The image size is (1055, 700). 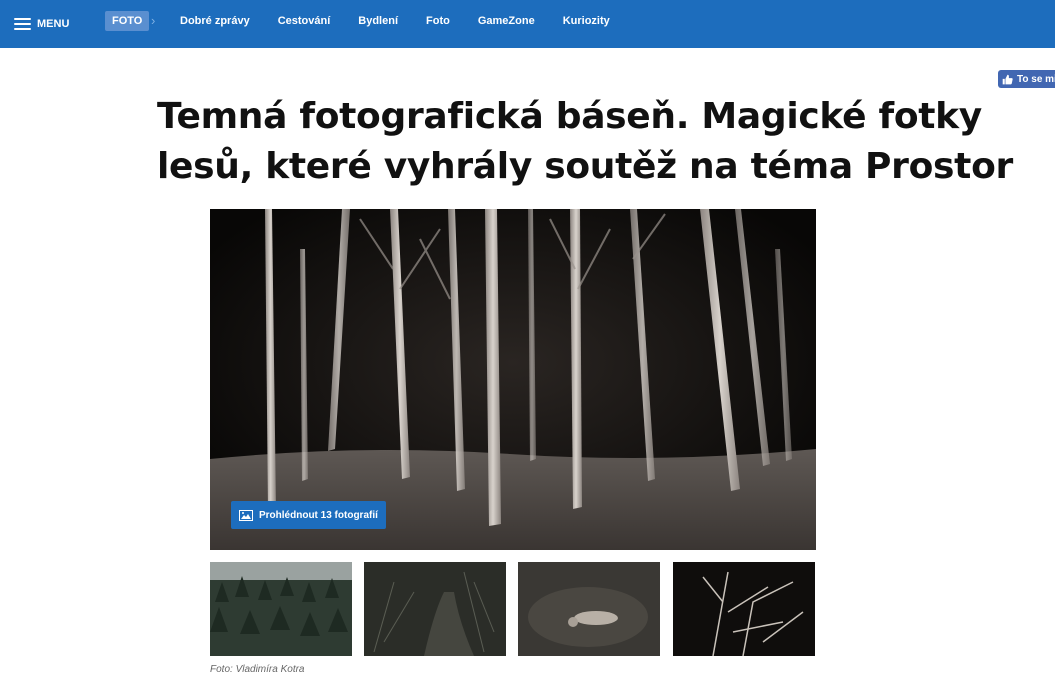 I want to click on menu-label: MENU, so click(x=53, y=24).